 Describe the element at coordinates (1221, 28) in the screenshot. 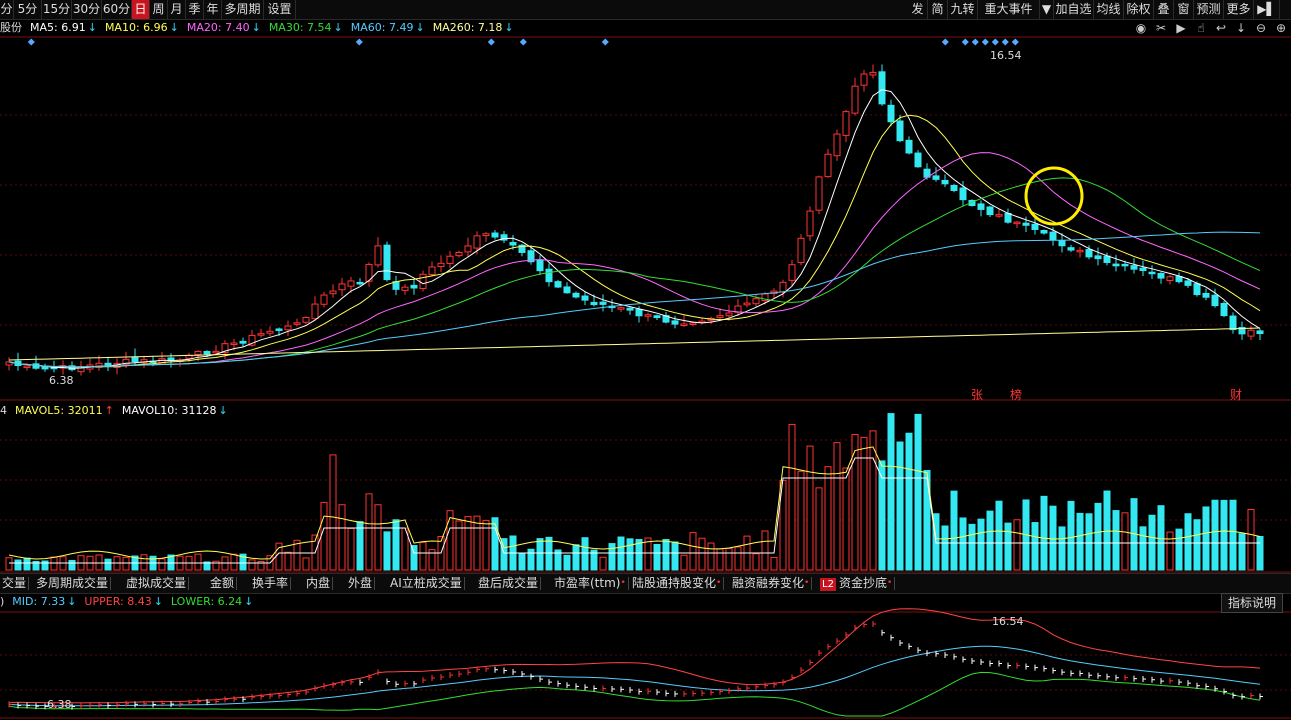

I see `back-icon: ↩` at that location.